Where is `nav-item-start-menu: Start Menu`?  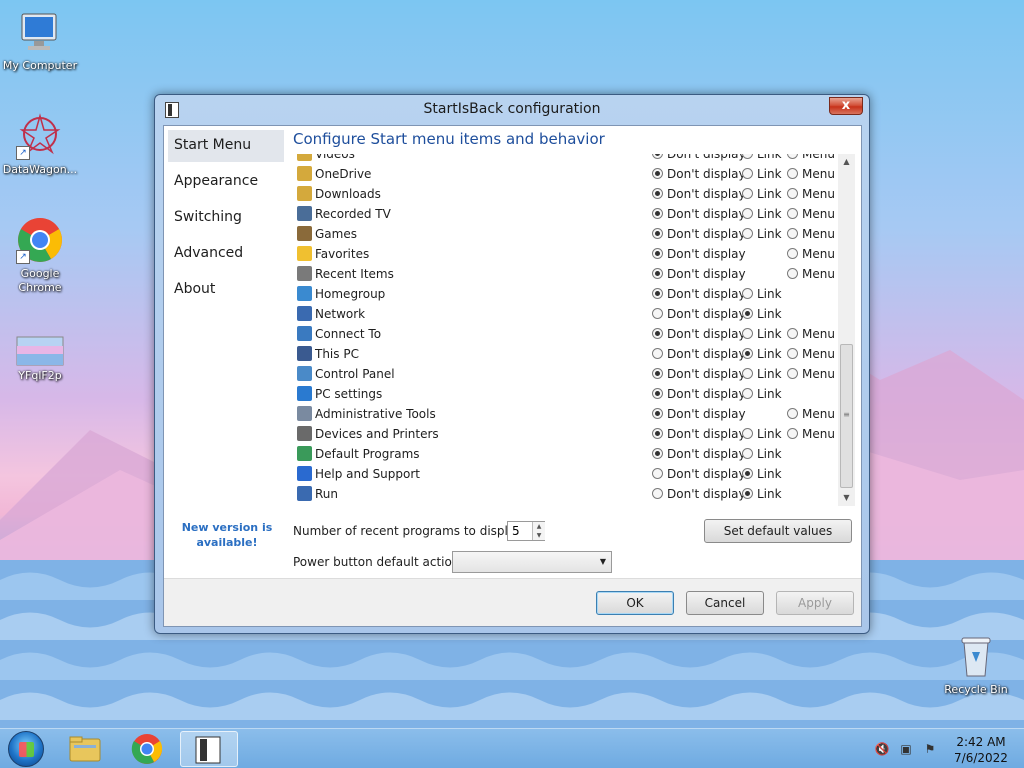
nav-item-start-menu: Start Menu is located at coordinates (226, 146).